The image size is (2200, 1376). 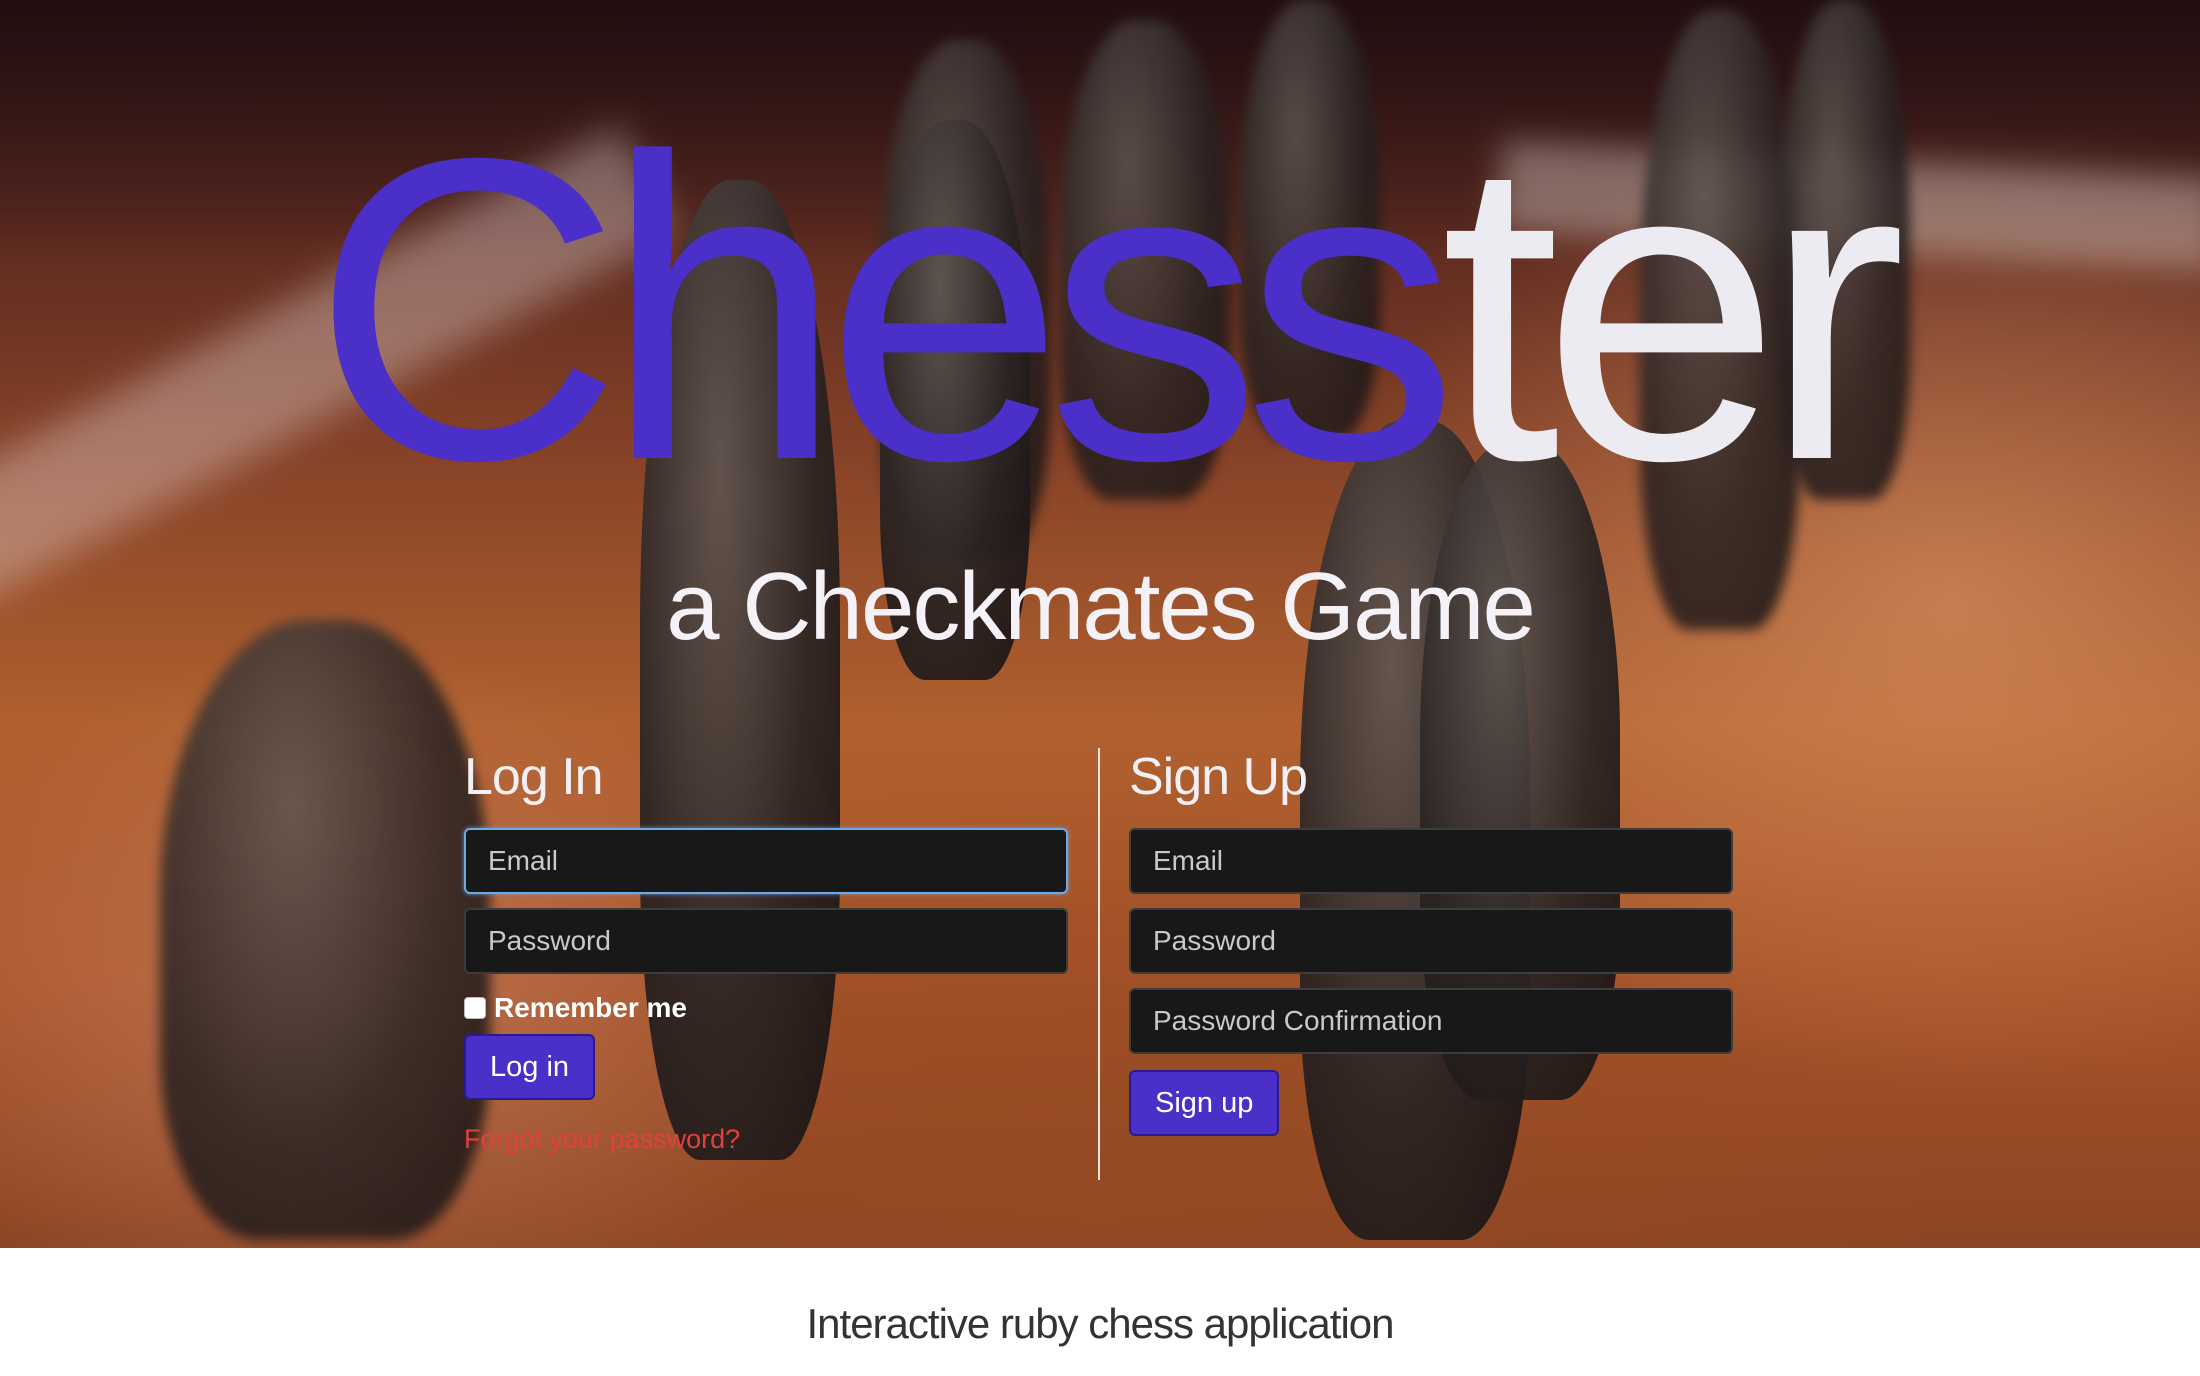 What do you see at coordinates (534, 777) in the screenshot?
I see `login-heading: Log In` at bounding box center [534, 777].